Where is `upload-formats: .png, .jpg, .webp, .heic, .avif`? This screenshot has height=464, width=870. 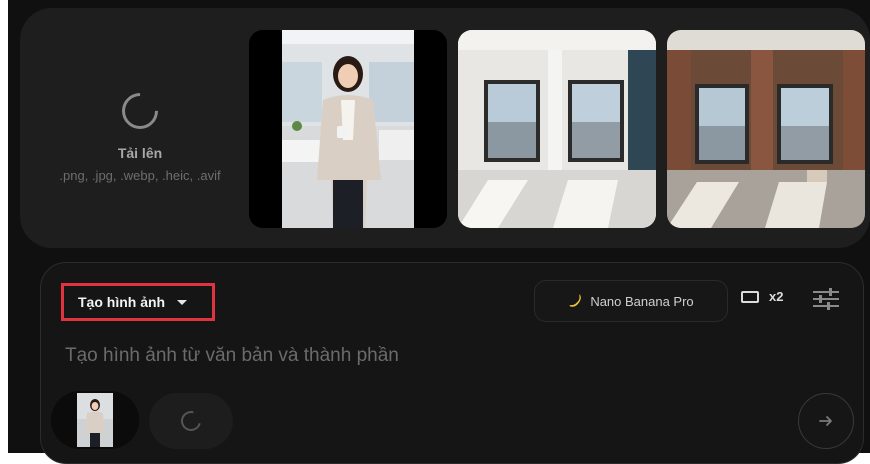 upload-formats: .png, .jpg, .webp, .heic, .avif is located at coordinates (140, 175).